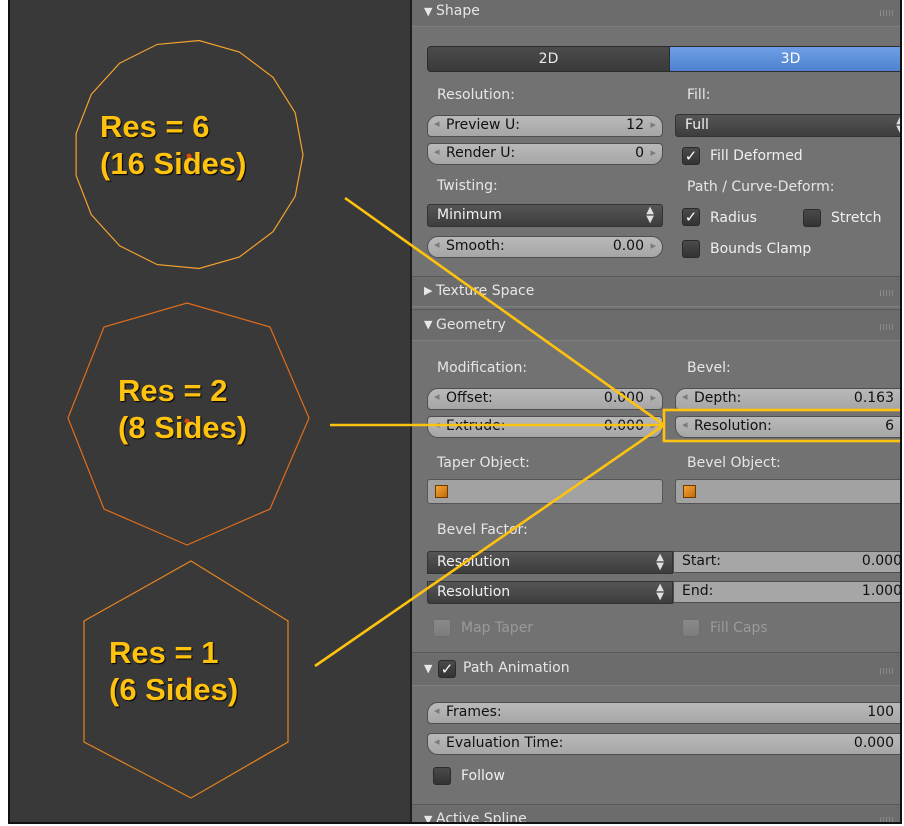  What do you see at coordinates (442, 776) in the screenshot?
I see `follow-checkbox` at bounding box center [442, 776].